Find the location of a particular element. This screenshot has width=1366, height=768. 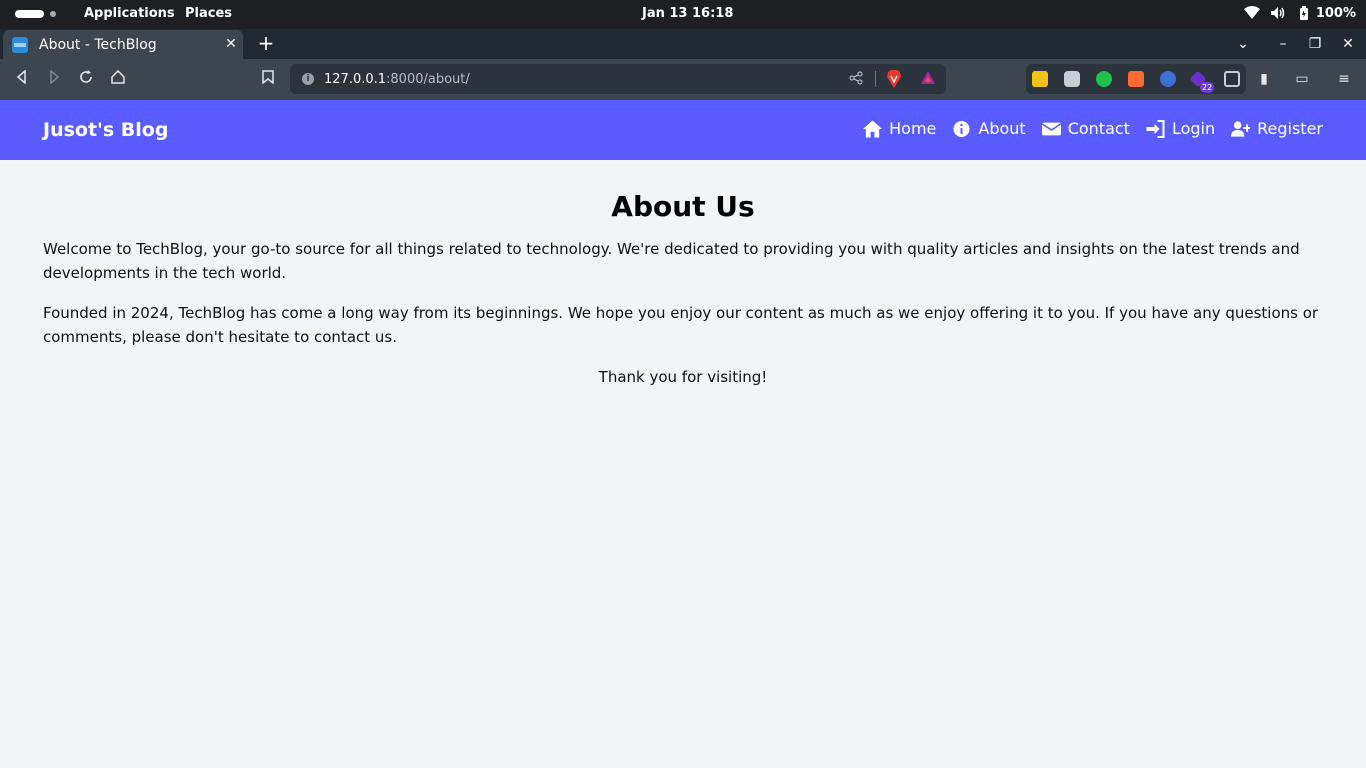

nav-links: Home About Contact Login Register is located at coordinates (1093, 128).